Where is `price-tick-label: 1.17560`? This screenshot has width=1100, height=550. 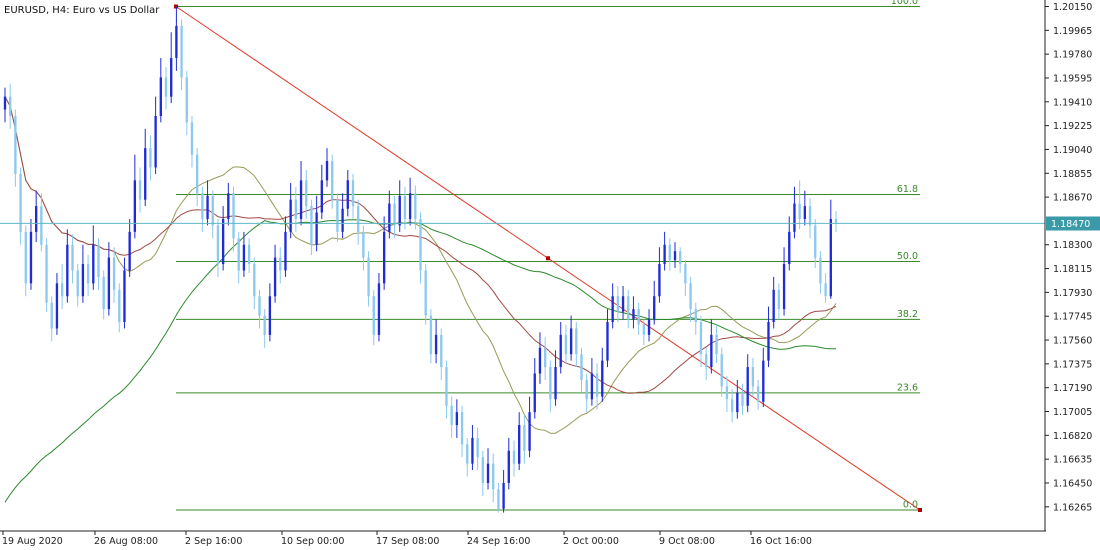
price-tick-label: 1.17560 is located at coordinates (1072, 341).